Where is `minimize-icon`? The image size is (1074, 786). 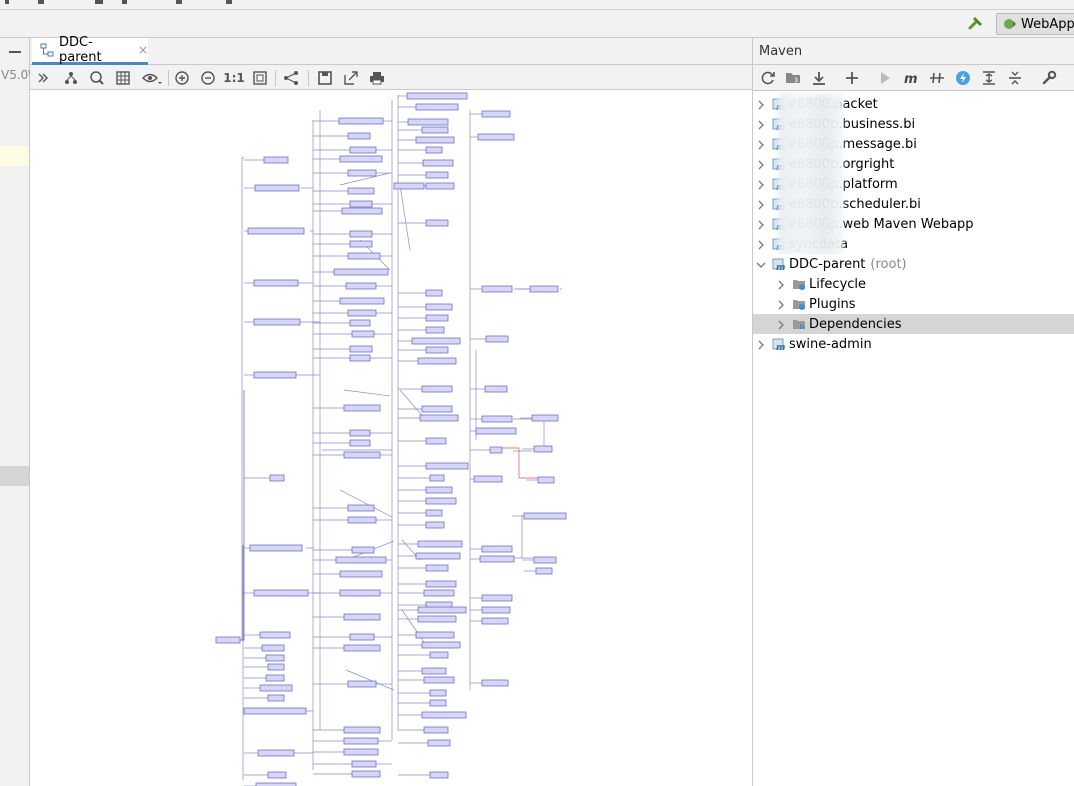 minimize-icon is located at coordinates (15, 52).